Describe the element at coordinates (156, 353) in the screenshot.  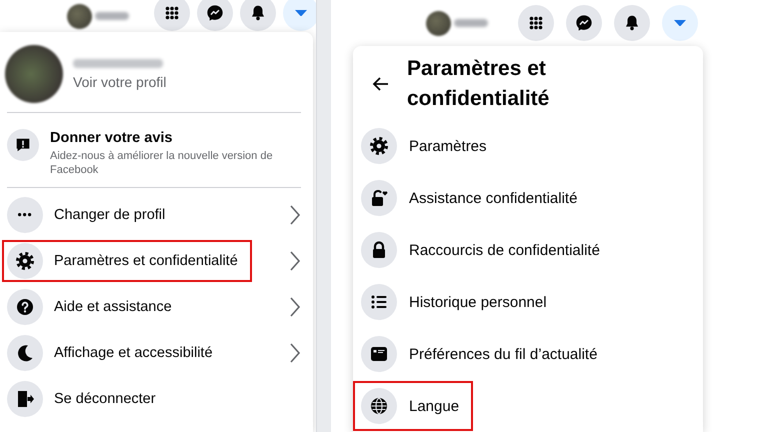
I see `menu-item: Affichage et accessibilité` at that location.